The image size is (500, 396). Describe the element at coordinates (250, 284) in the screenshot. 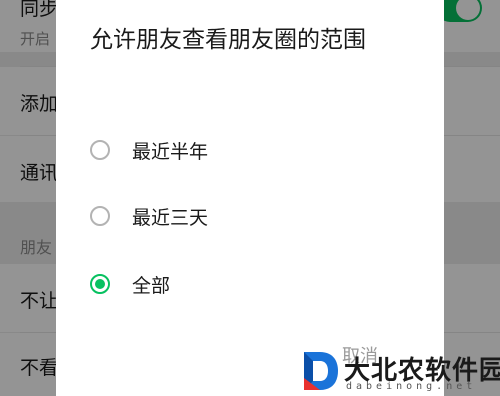

I see `option-all: 全部` at that location.